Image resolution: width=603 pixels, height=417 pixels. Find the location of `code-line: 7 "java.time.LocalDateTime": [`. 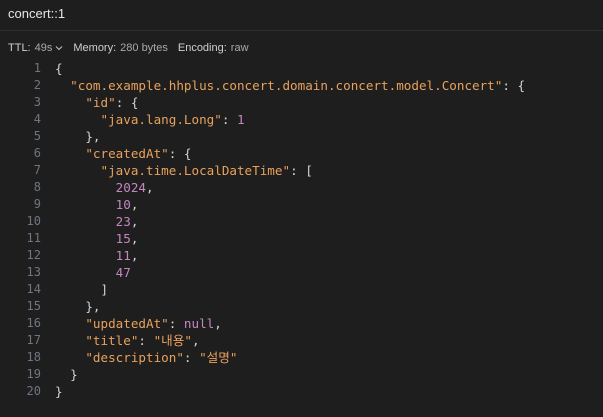

code-line: 7 "java.time.LocalDateTime": [ is located at coordinates (301, 170).